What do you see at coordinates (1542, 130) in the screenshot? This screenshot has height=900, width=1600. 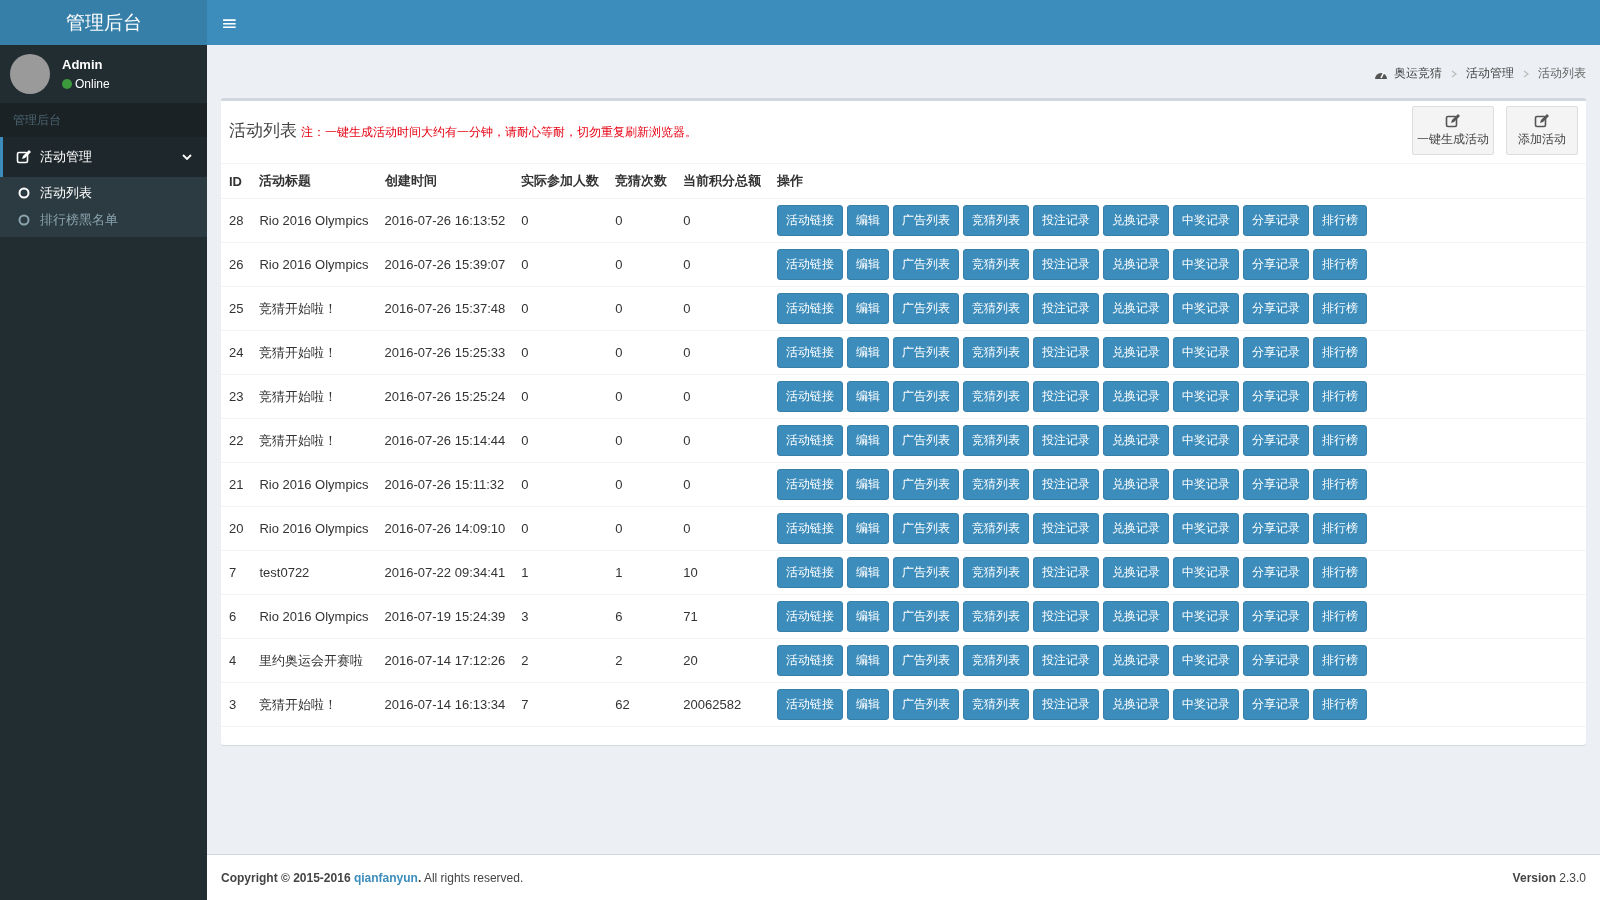 I see `tool-button: 添加活动` at bounding box center [1542, 130].